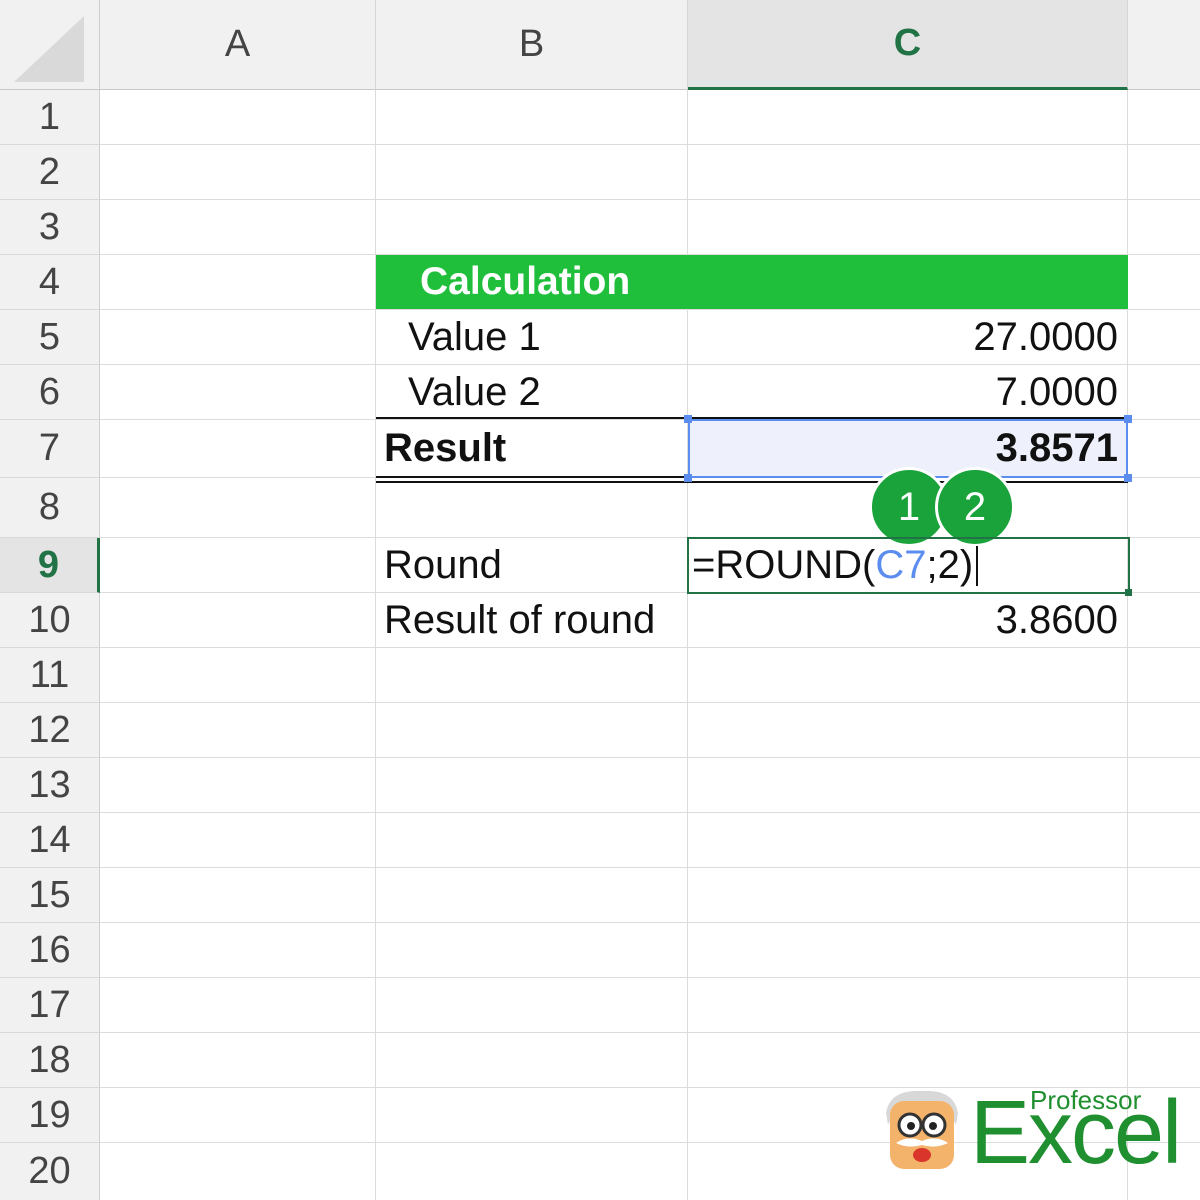  What do you see at coordinates (443, 565) in the screenshot?
I see `round-label: Round` at bounding box center [443, 565].